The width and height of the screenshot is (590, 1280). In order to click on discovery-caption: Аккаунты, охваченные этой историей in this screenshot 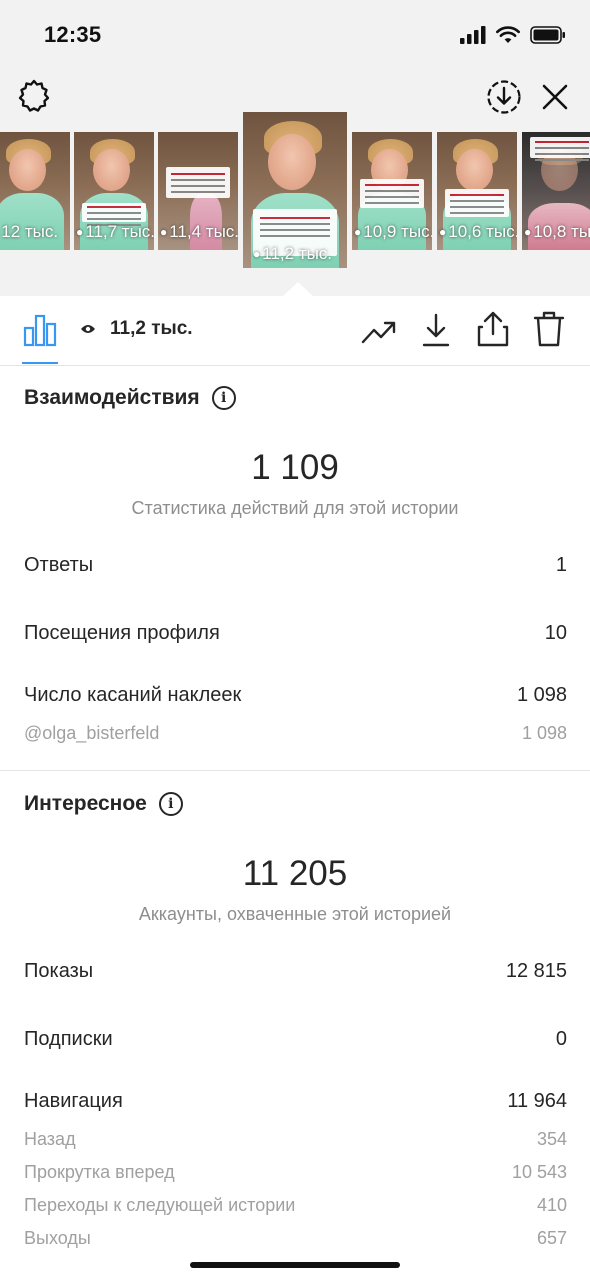, I will do `click(295, 914)`.